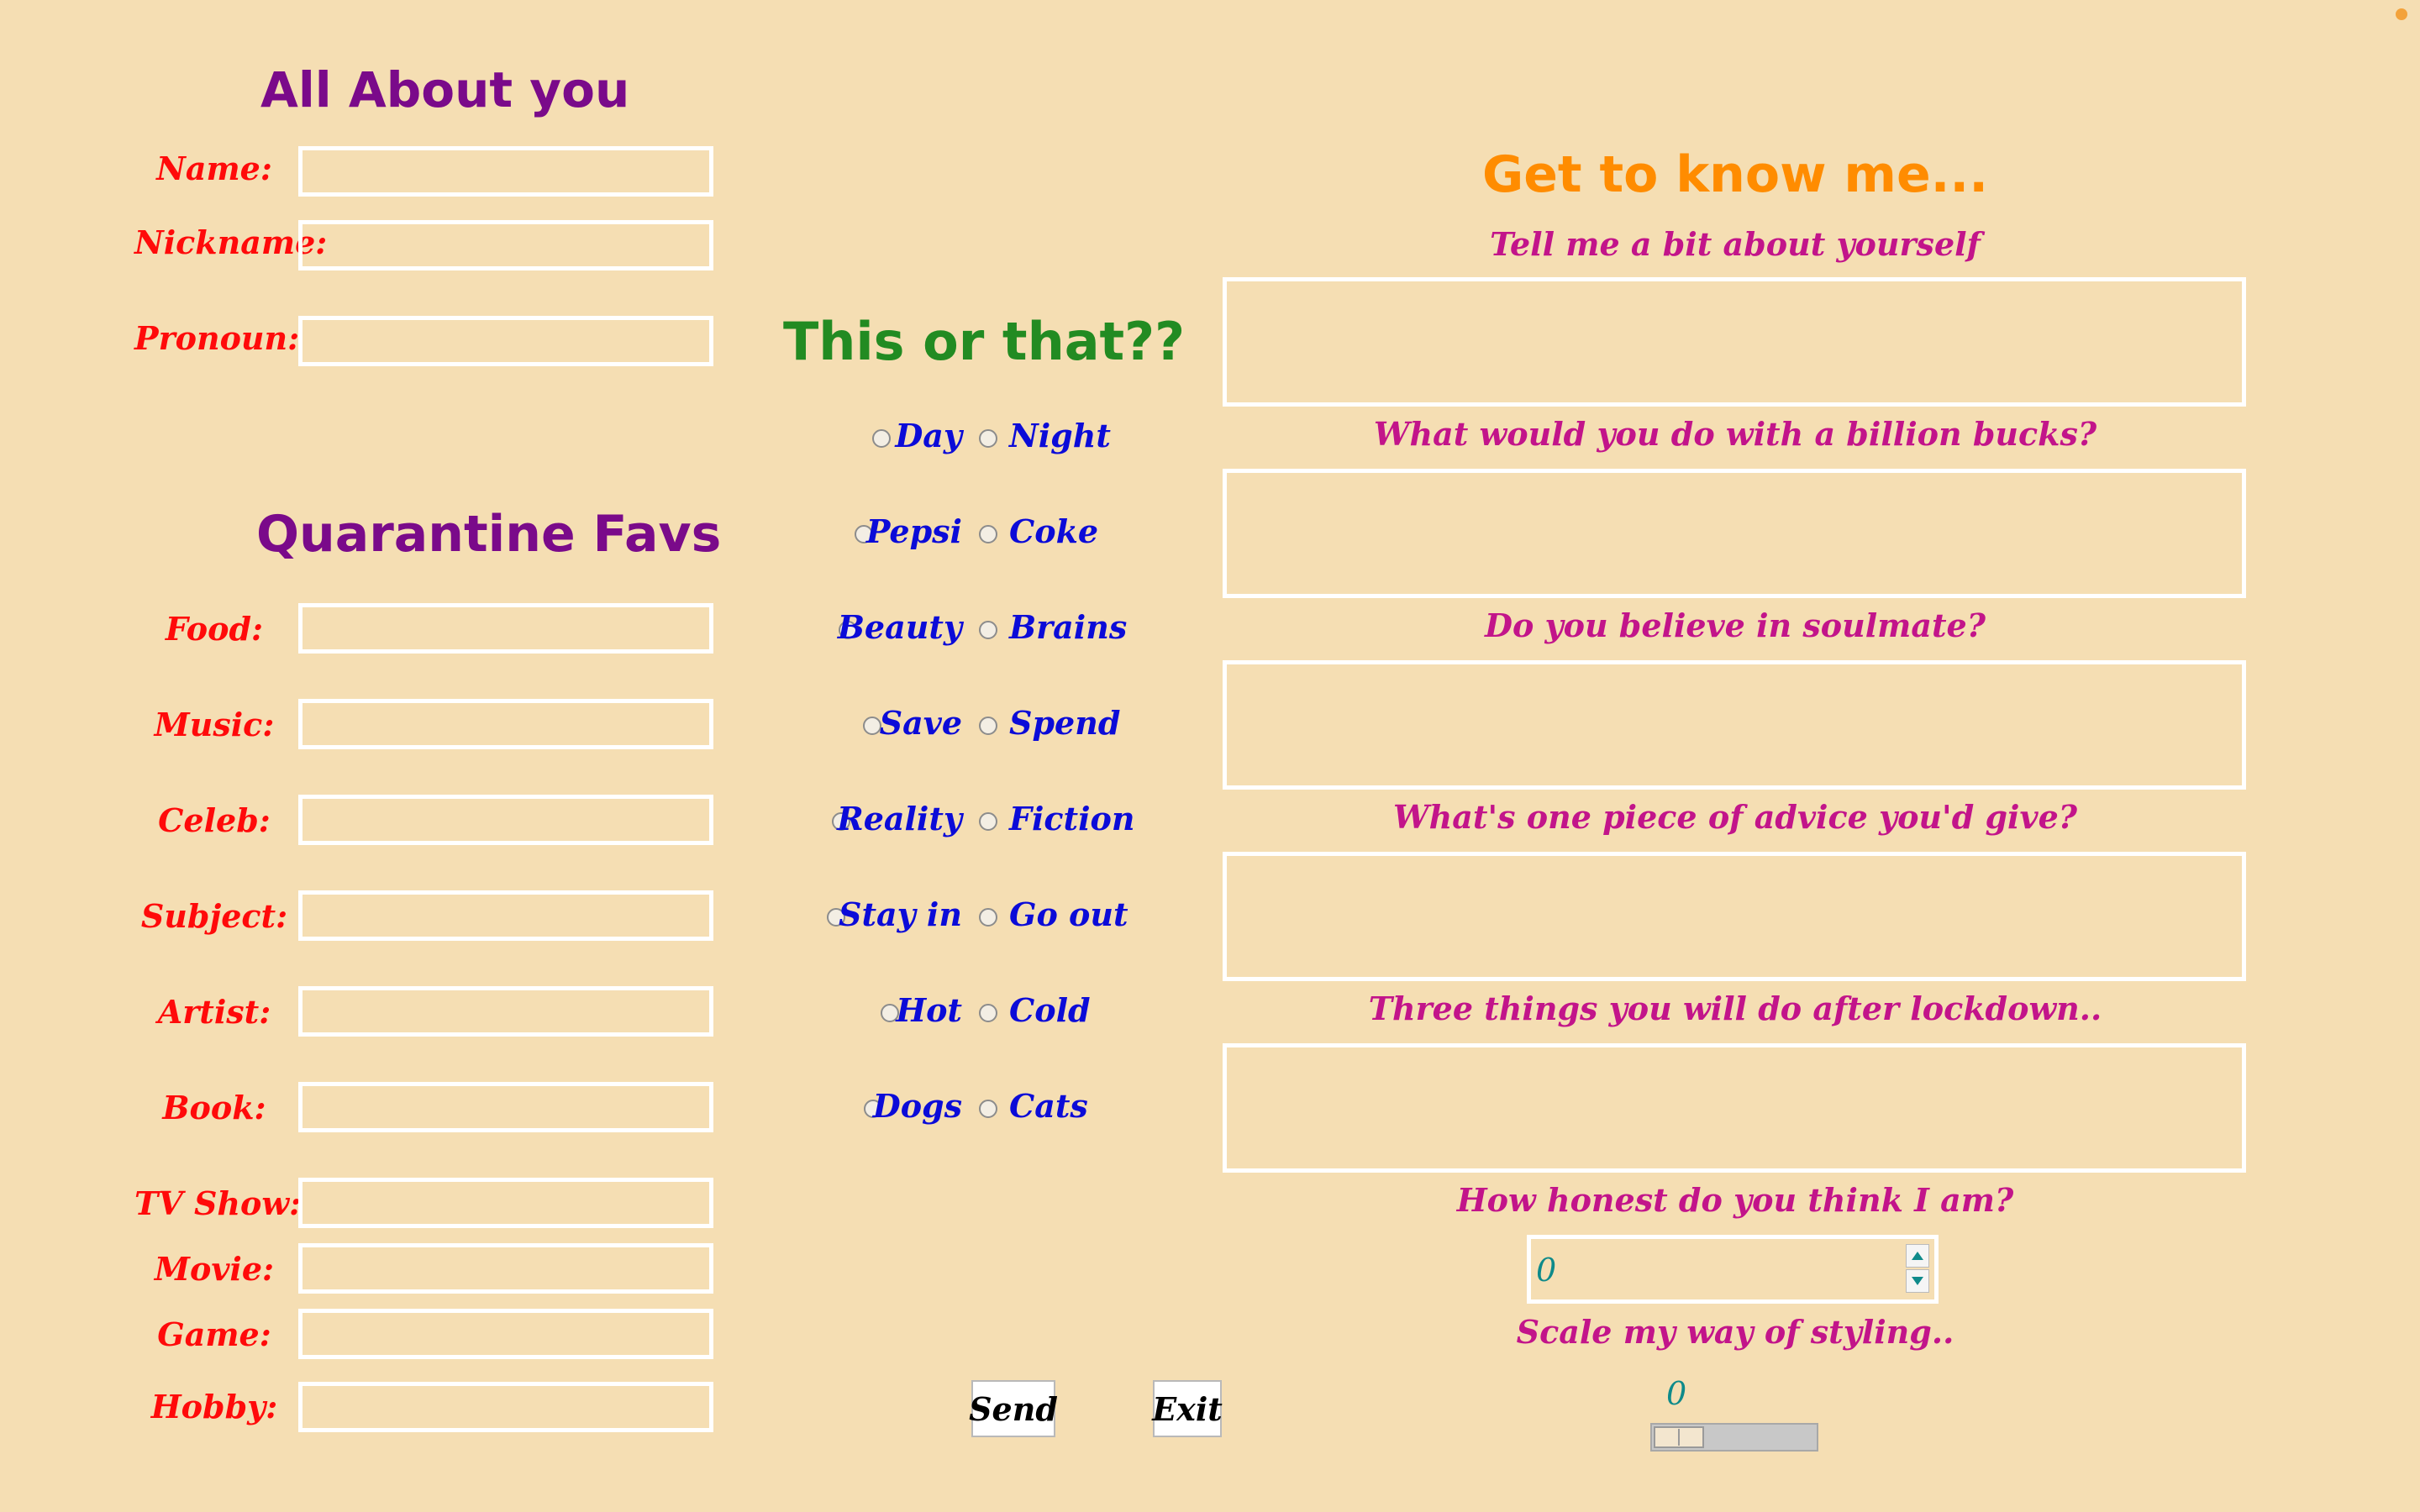 The image size is (2420, 1512). I want to click on option-beauty: Beauty, so click(900, 627).